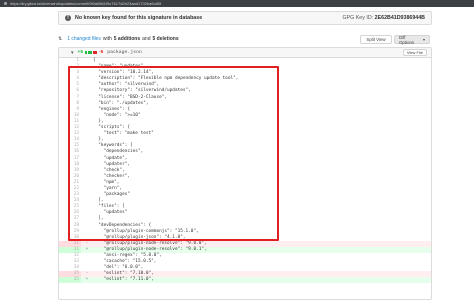 The width and height of the screenshot is (474, 300). Describe the element at coordinates (245, 53) in the screenshot. I see `file-header: ▾ +5 -5 package.json View File` at that location.